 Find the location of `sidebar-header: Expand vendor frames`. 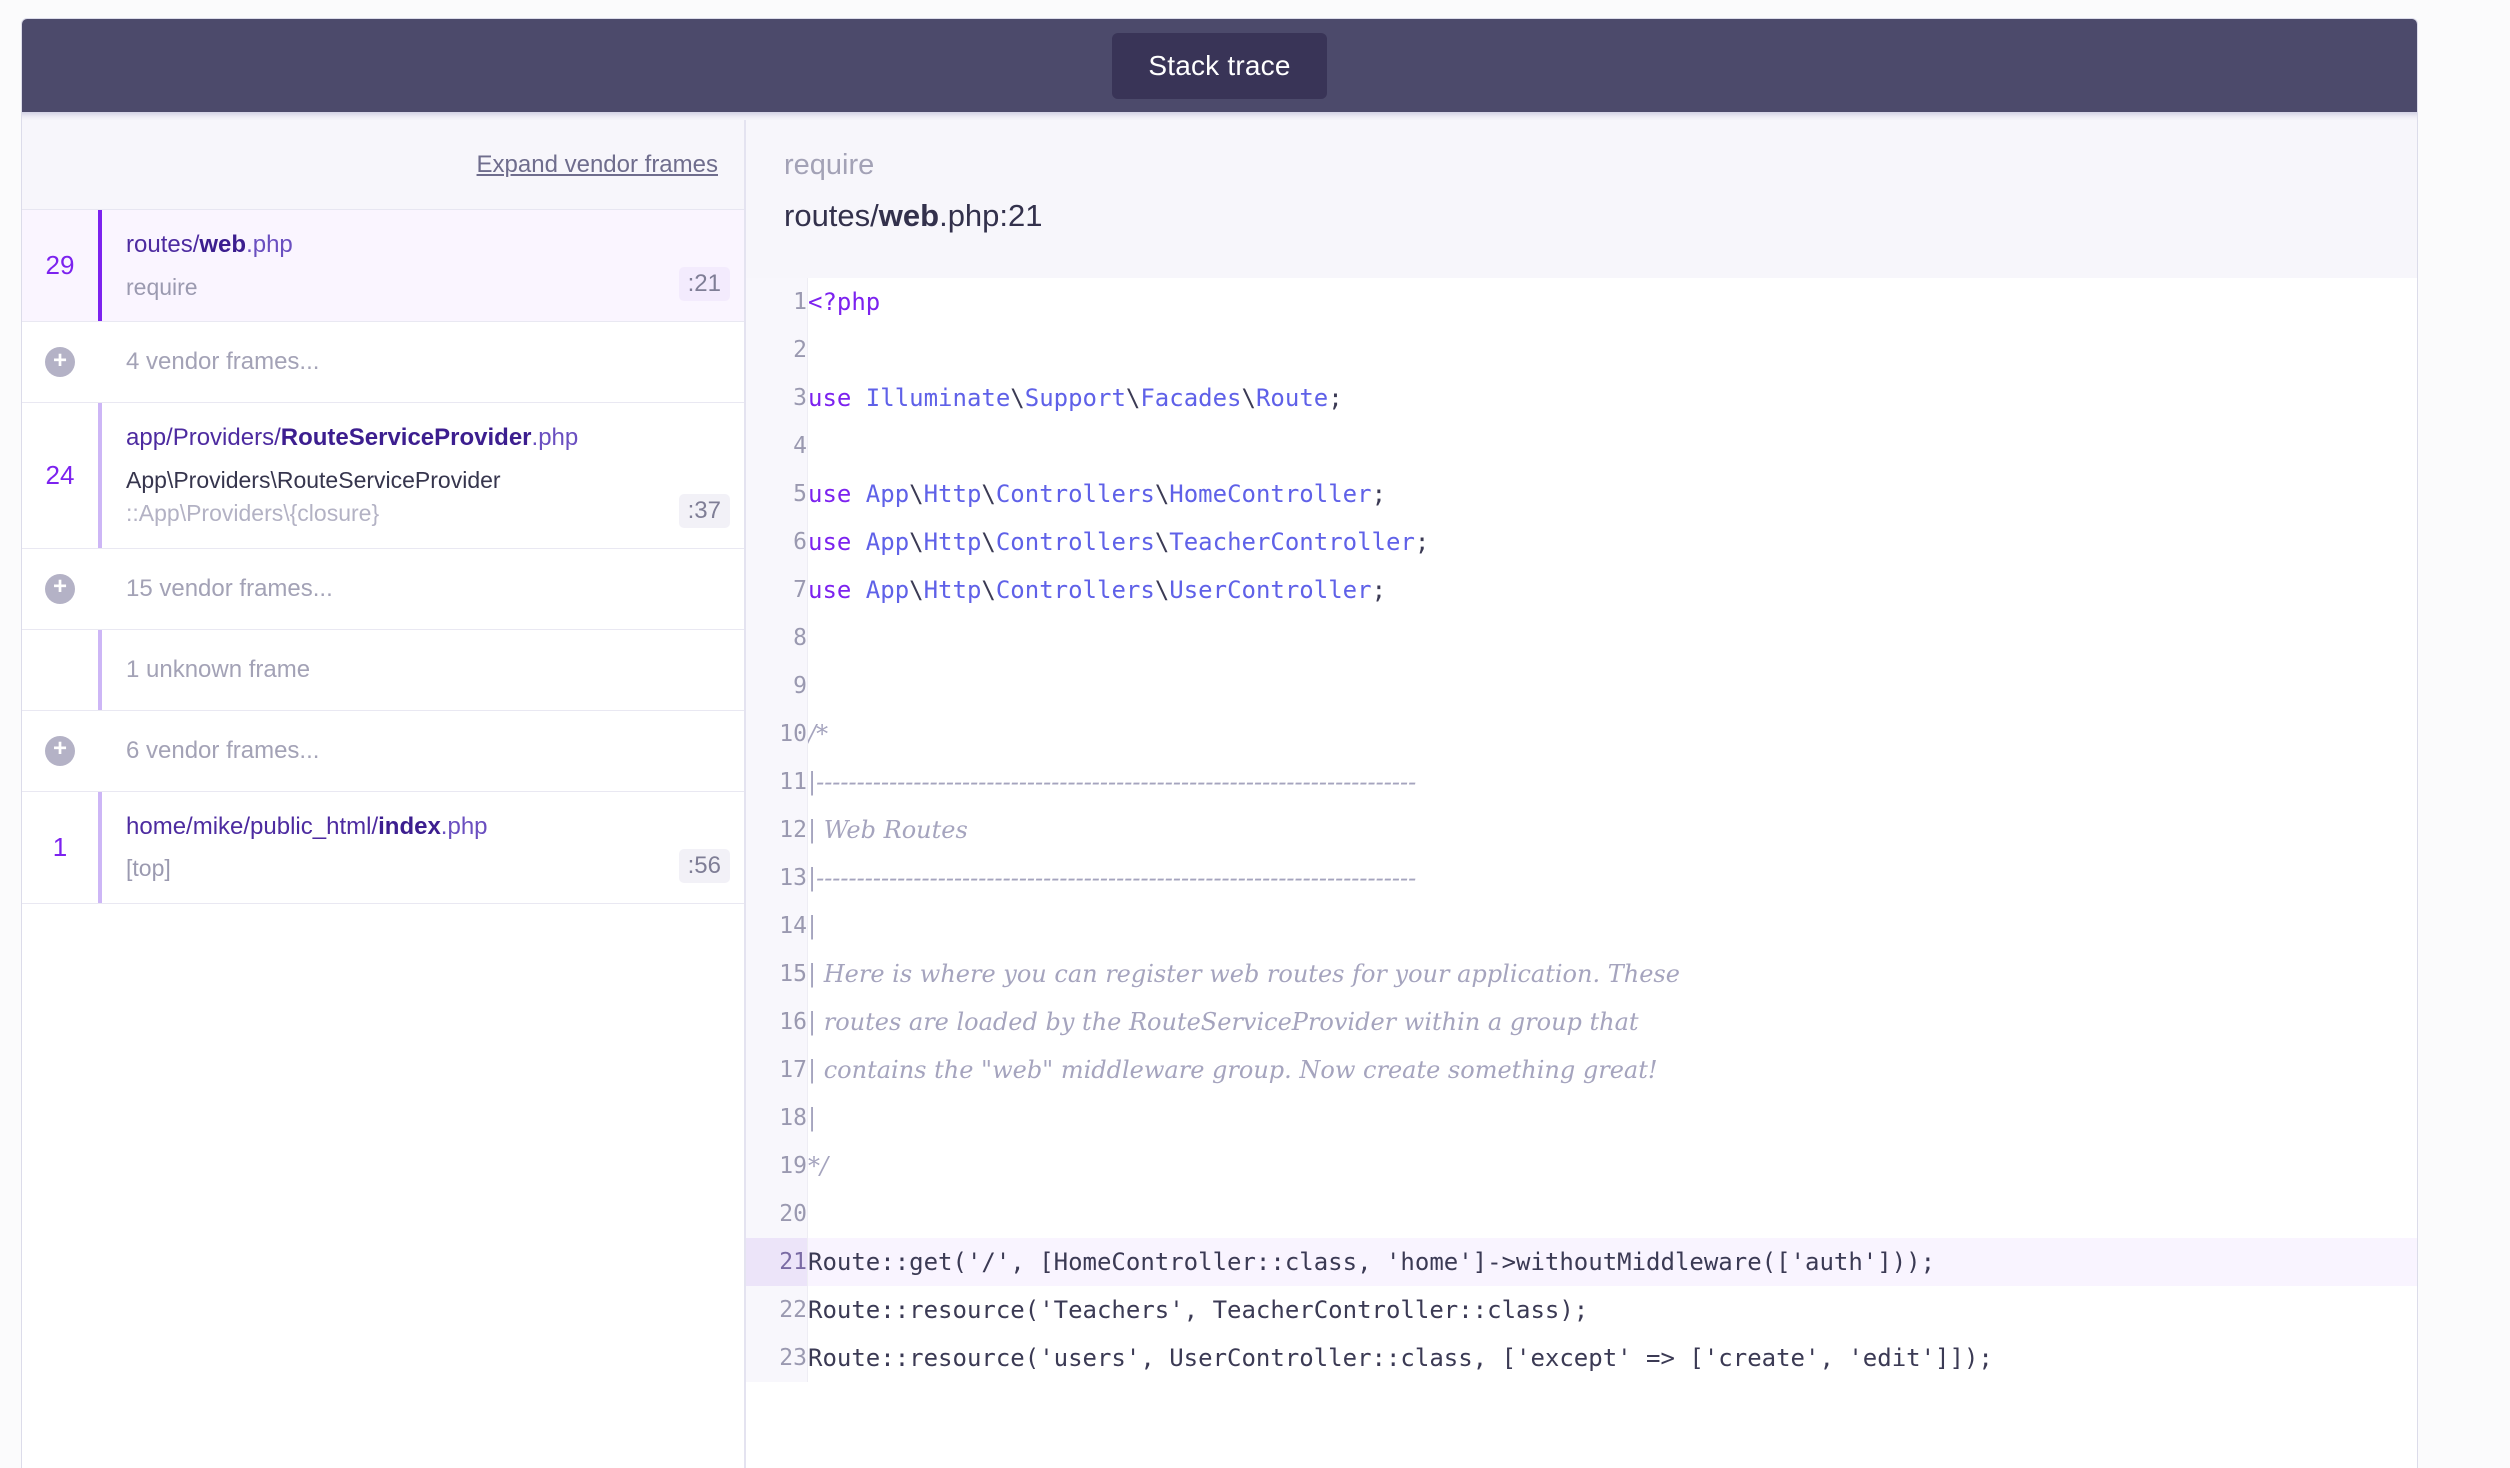

sidebar-header: Expand vendor frames is located at coordinates (383, 165).